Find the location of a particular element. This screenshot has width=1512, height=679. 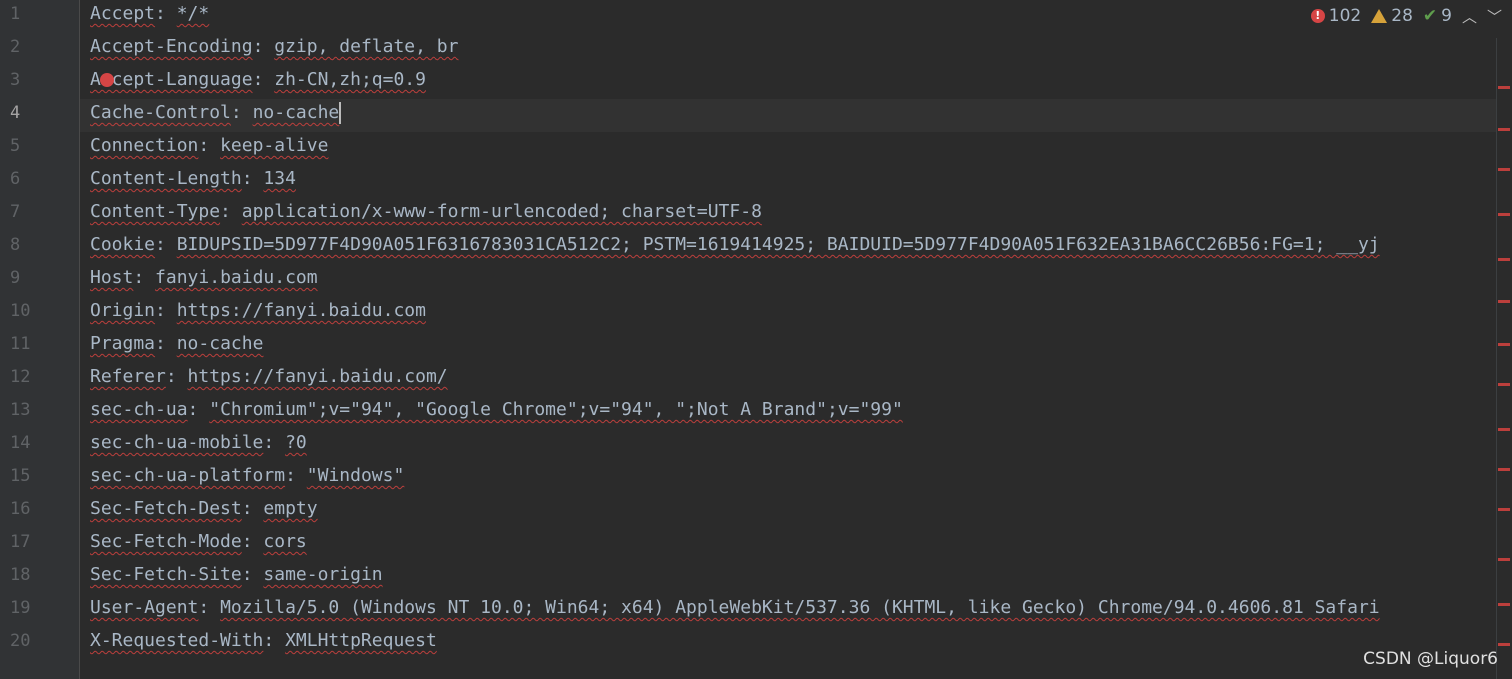

code-line: sec-ch-ua-mobile: ?0 is located at coordinates (788, 445).